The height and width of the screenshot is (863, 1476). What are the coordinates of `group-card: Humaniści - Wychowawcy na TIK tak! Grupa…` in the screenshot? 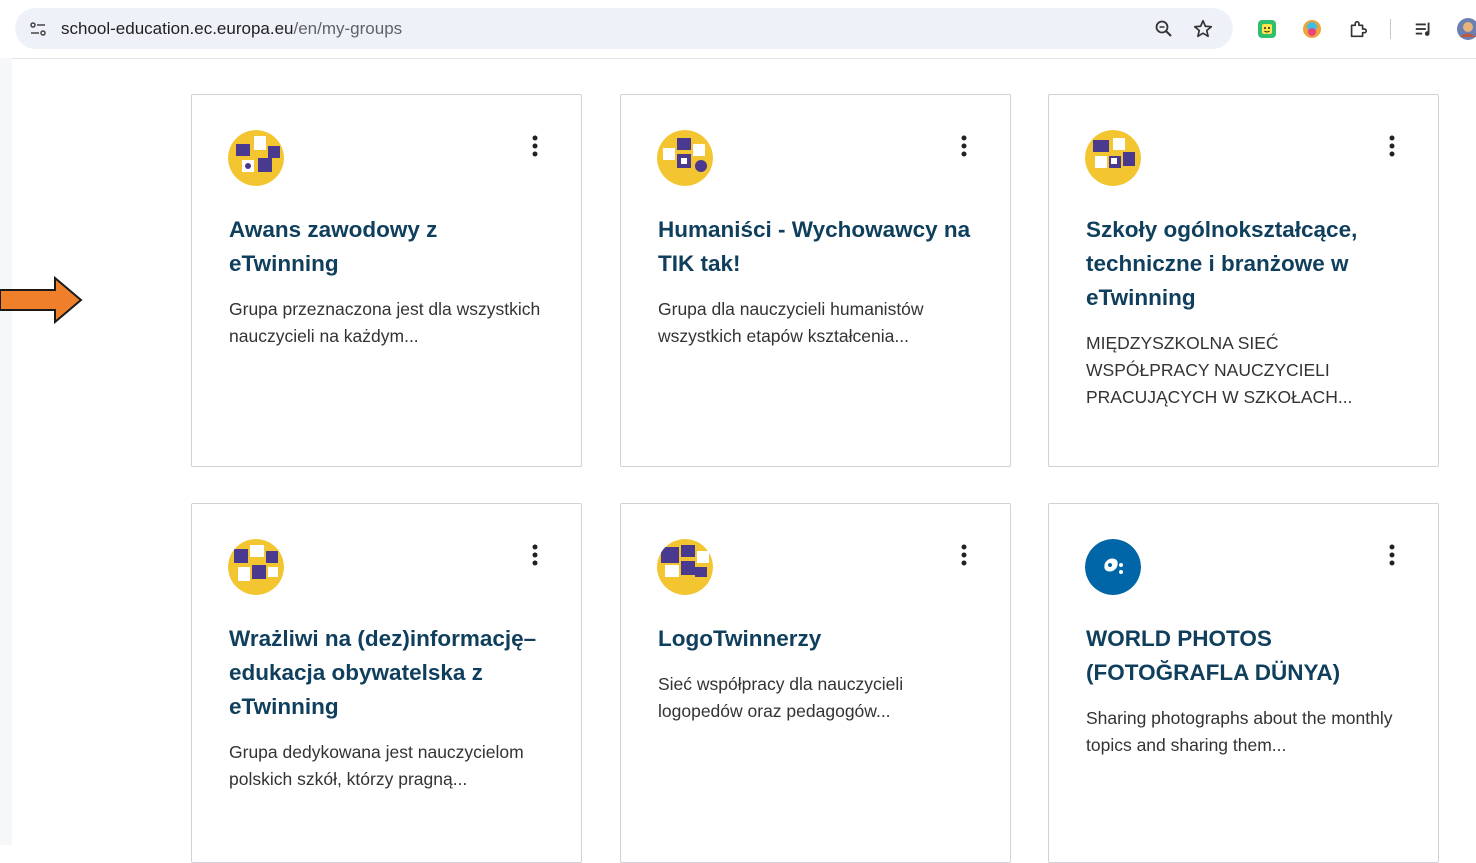 It's located at (815, 280).